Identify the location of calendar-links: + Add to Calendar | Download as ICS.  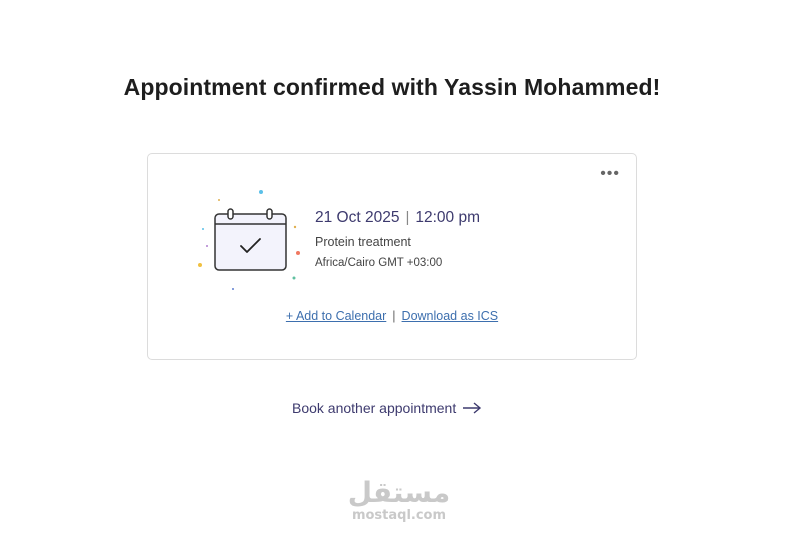
(392, 316).